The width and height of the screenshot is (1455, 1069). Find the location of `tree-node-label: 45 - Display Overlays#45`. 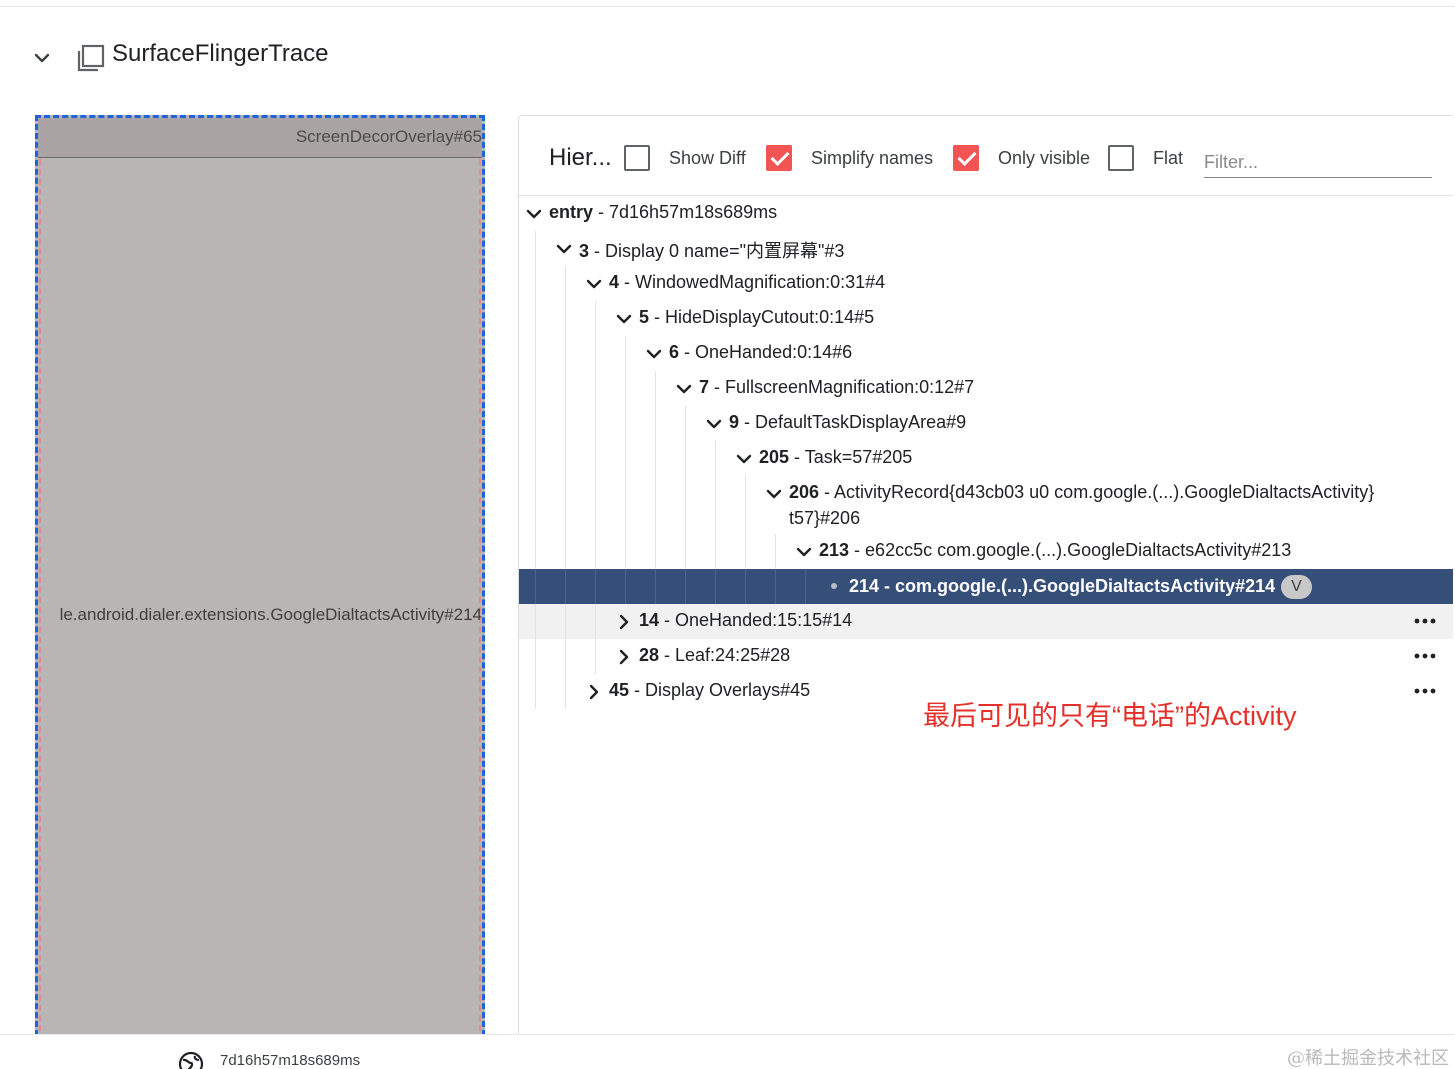

tree-node-label: 45 - Display Overlays#45 is located at coordinates (709, 690).